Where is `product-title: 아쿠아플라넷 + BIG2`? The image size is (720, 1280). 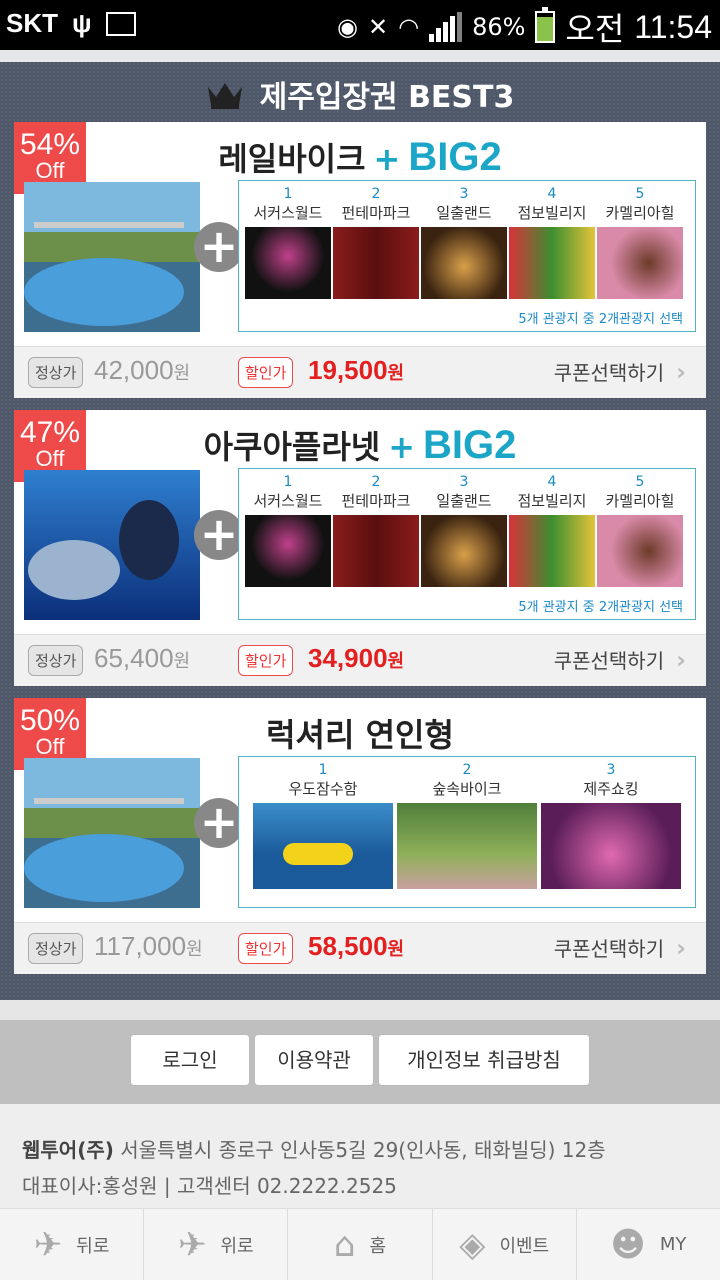
product-title: 아쿠아플라넷 + BIG2 is located at coordinates (360, 445).